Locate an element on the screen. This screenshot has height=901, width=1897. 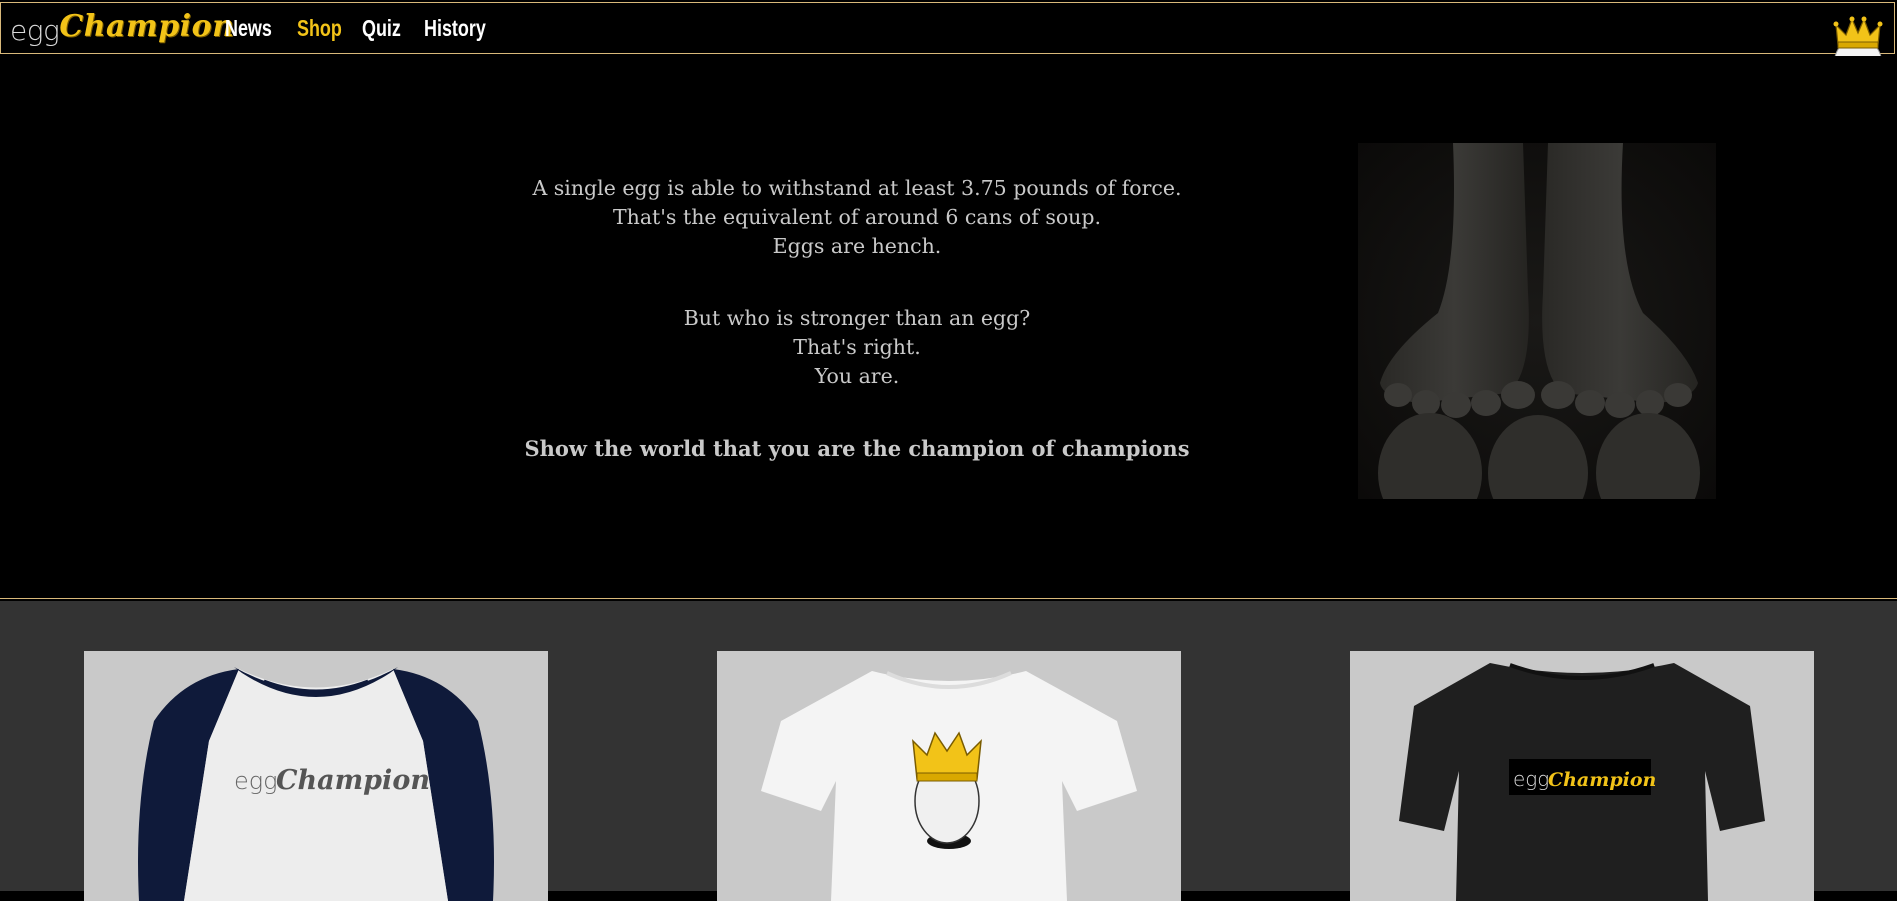
hero-line: Eggs are hench. is located at coordinates (857, 246).